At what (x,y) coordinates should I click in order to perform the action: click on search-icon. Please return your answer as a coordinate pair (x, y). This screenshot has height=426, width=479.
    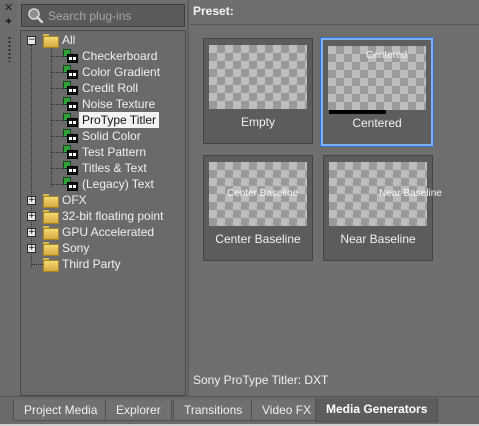
    Looking at the image, I should click on (36, 16).